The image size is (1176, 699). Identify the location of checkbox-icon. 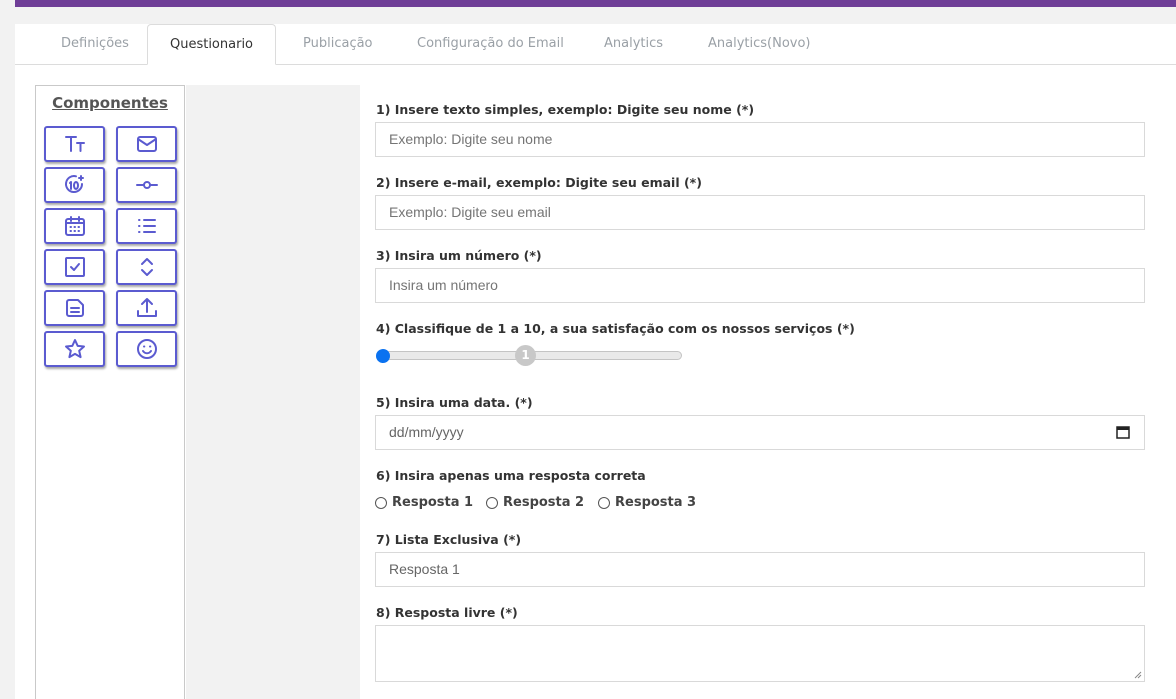
(74, 267).